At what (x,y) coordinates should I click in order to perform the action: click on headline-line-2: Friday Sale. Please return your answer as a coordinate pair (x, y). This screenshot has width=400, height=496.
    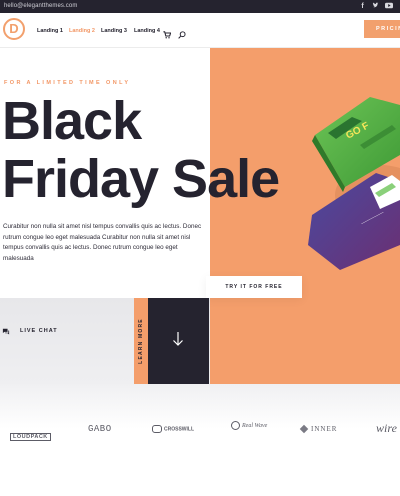
    Looking at the image, I should click on (141, 179).